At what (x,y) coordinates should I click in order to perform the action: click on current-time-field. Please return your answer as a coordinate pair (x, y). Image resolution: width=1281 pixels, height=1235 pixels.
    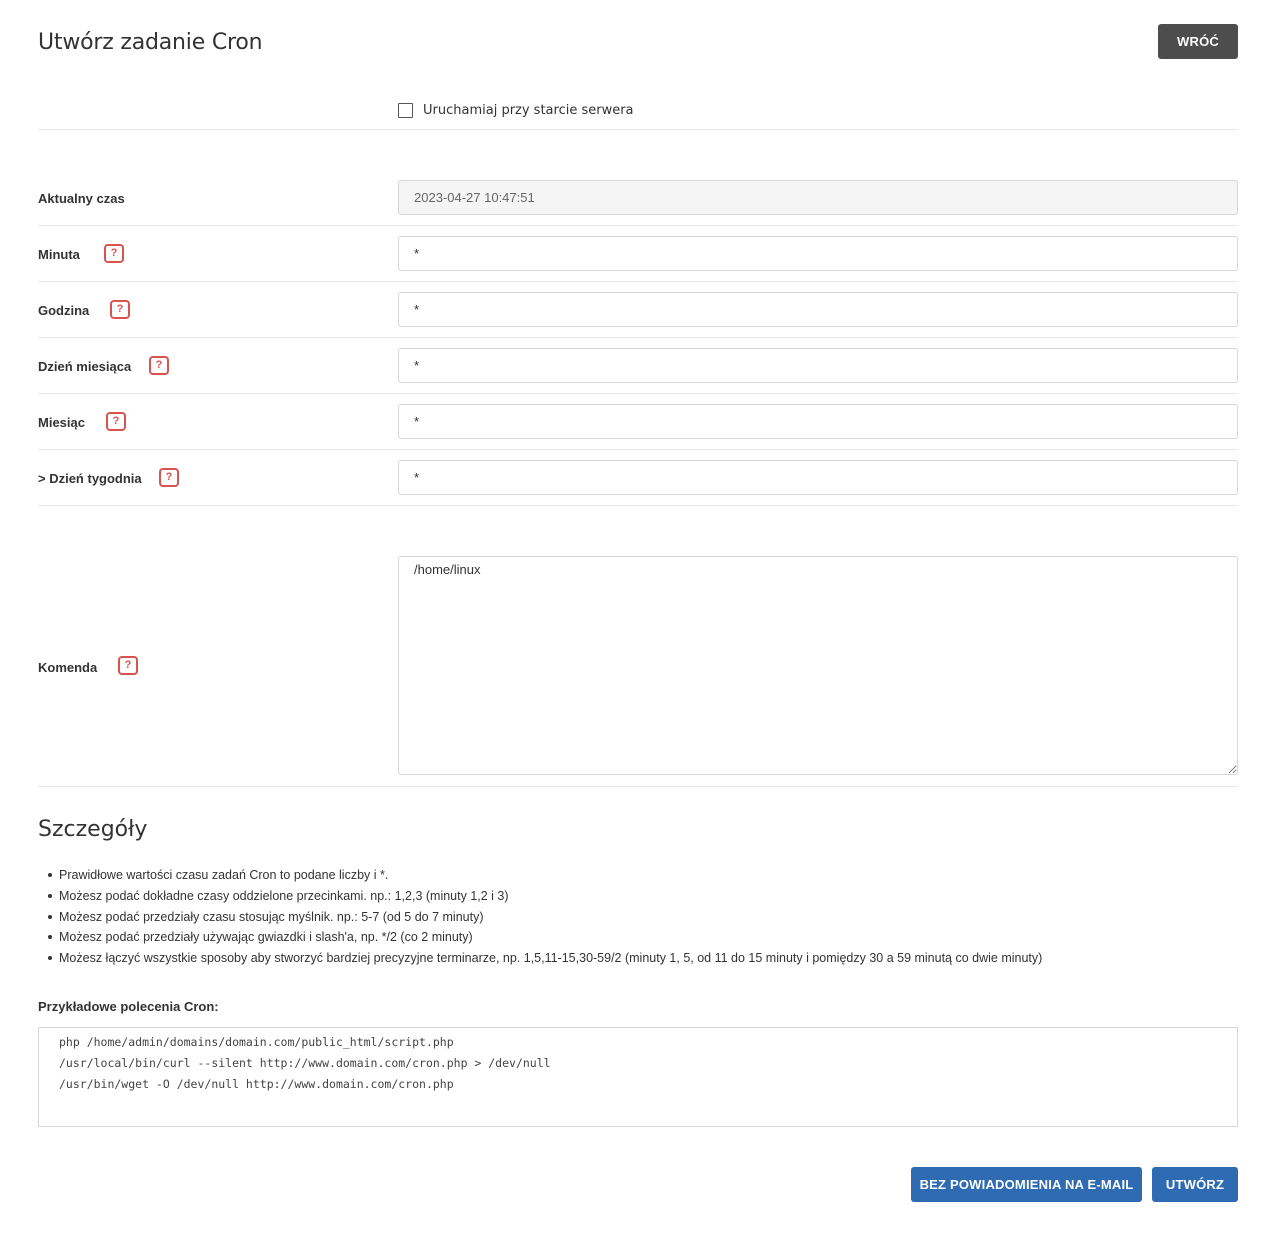
    Looking at the image, I should click on (818, 197).